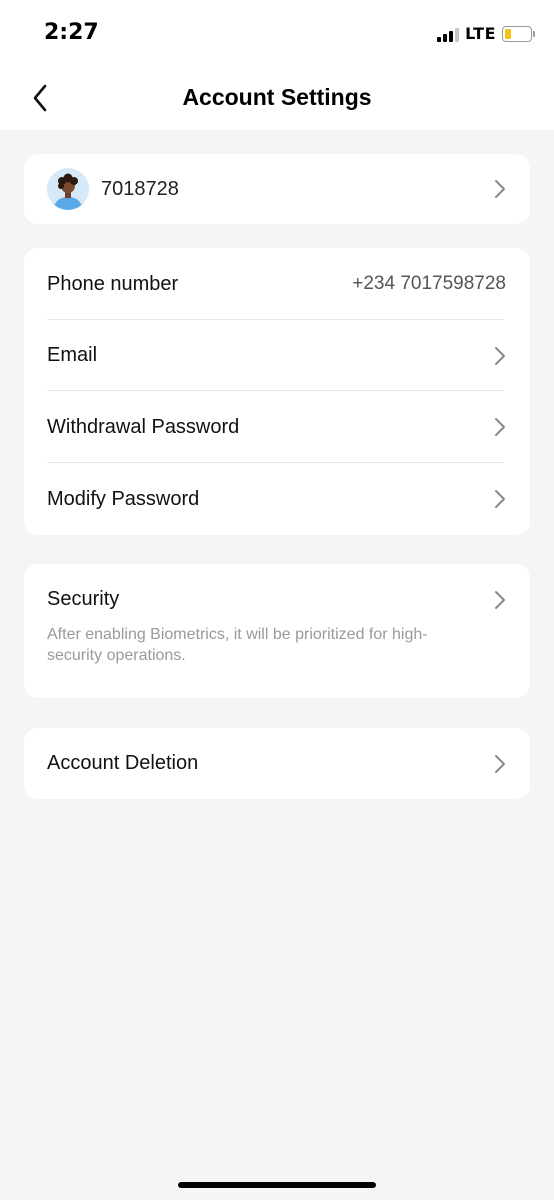 This screenshot has width=554, height=1200. What do you see at coordinates (143, 426) in the screenshot?
I see `withdrawal-password-label: Withdrawal Password` at bounding box center [143, 426].